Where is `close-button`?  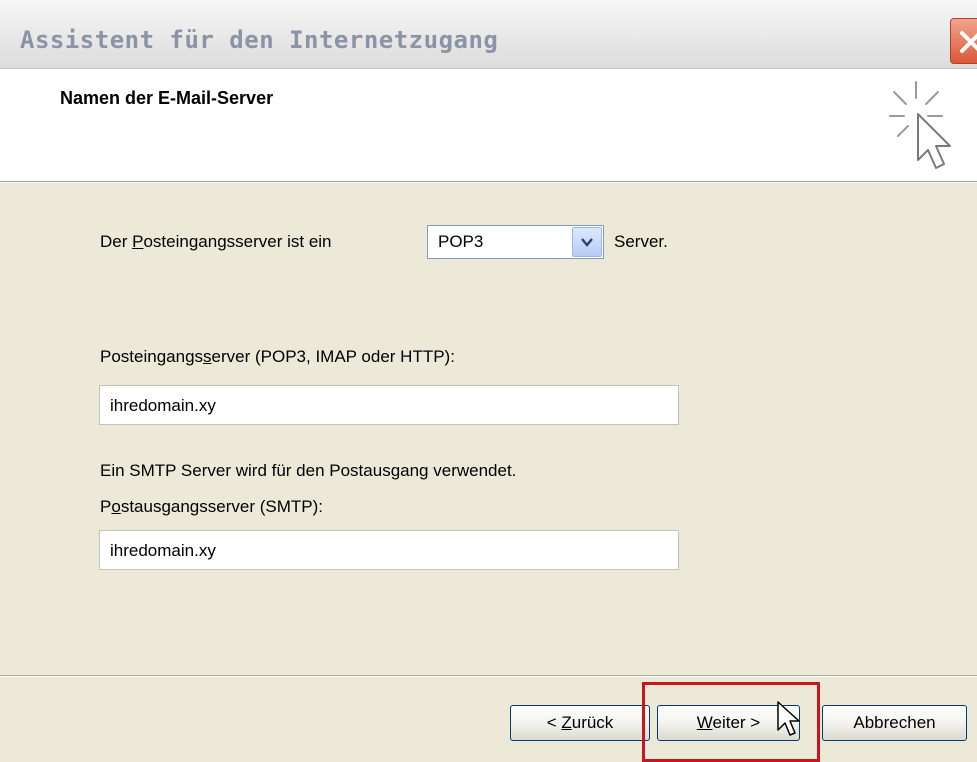 close-button is located at coordinates (963, 41).